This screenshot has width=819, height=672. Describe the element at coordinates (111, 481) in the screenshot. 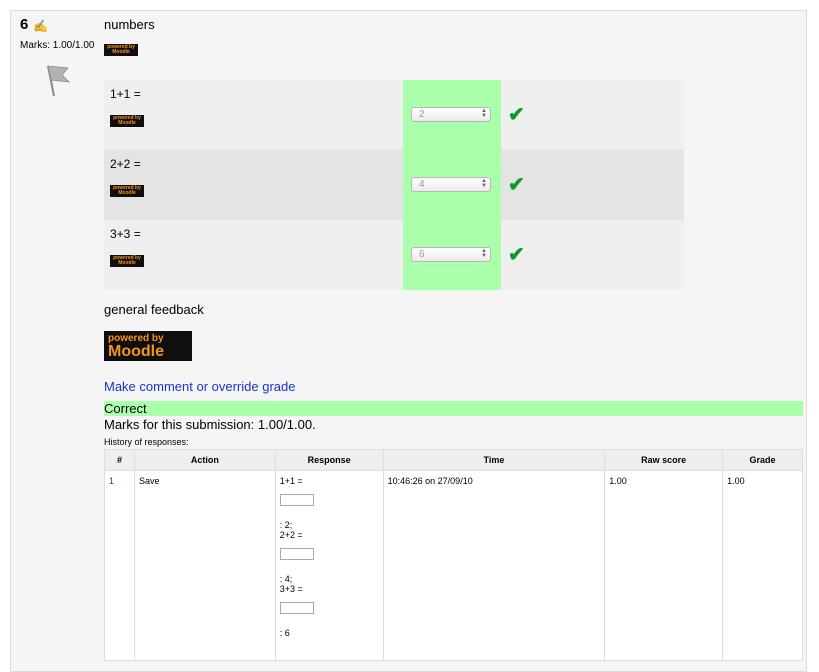

I see `history-num-link: 1` at that location.